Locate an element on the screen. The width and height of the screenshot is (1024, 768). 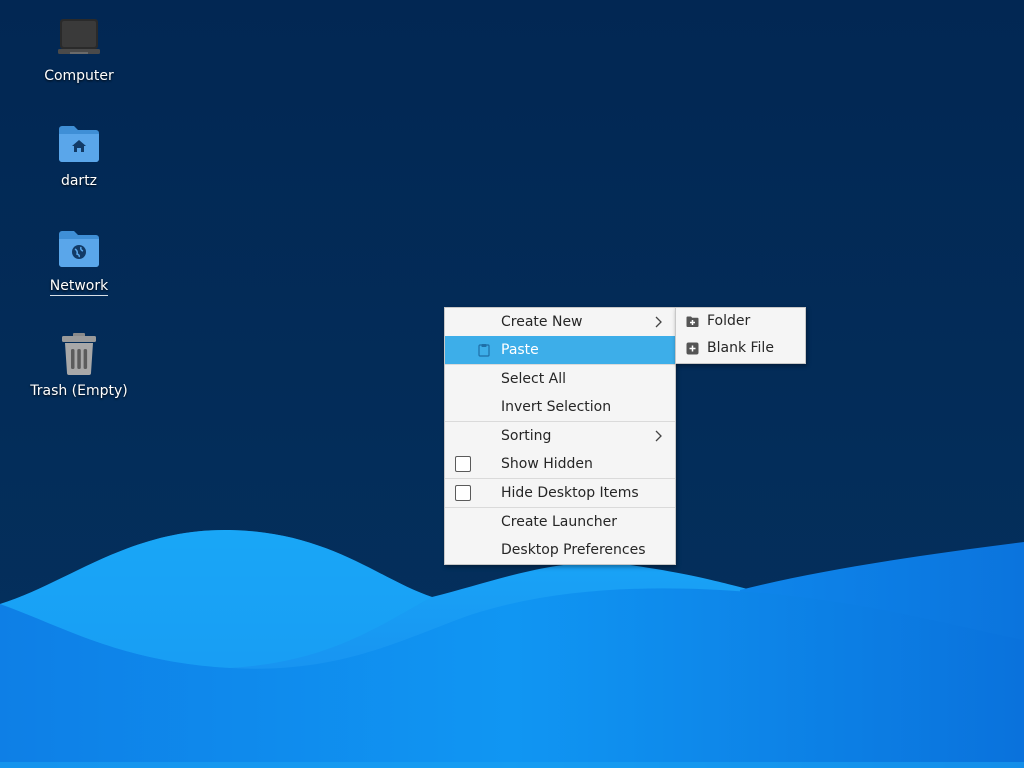
menu-item-label: Create New is located at coordinates (542, 322).